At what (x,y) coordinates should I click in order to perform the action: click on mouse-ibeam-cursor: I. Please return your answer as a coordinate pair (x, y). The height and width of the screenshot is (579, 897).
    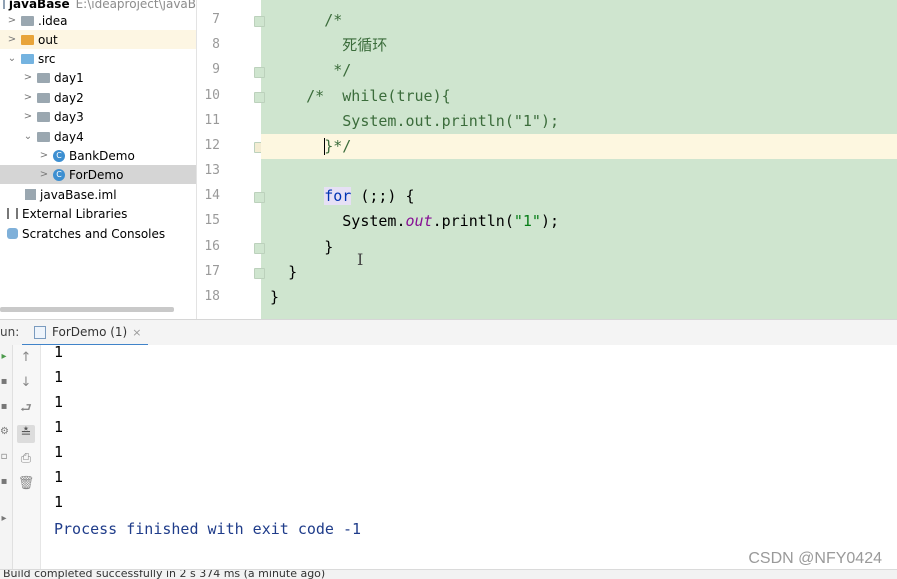
    Looking at the image, I should click on (360, 259).